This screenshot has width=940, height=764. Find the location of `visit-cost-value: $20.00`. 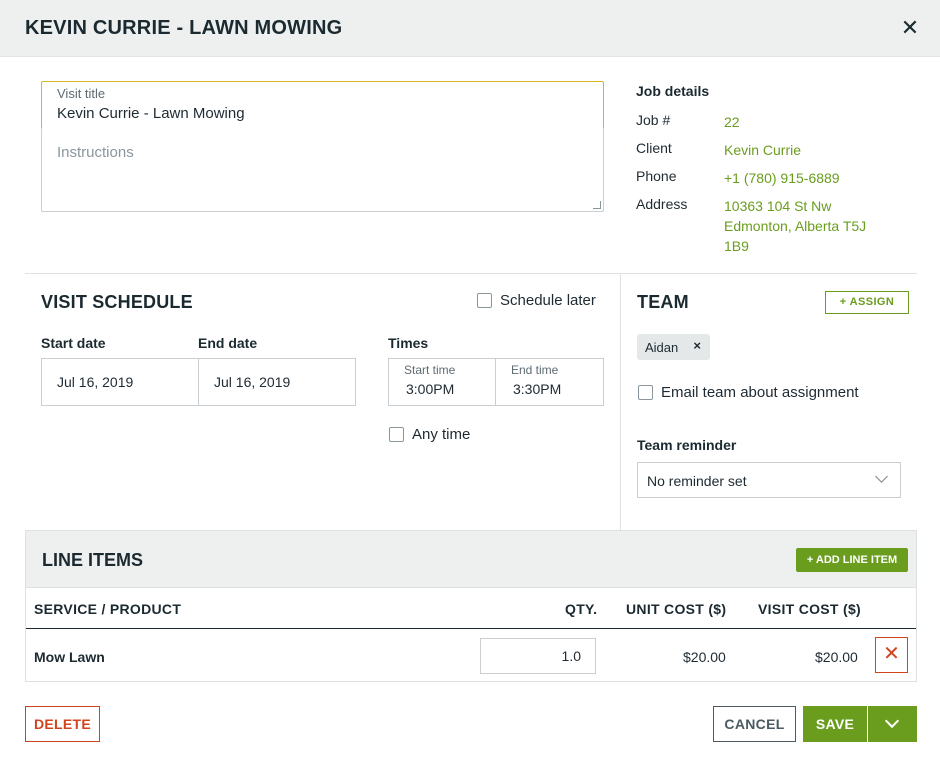

visit-cost-value: $20.00 is located at coordinates (836, 657).